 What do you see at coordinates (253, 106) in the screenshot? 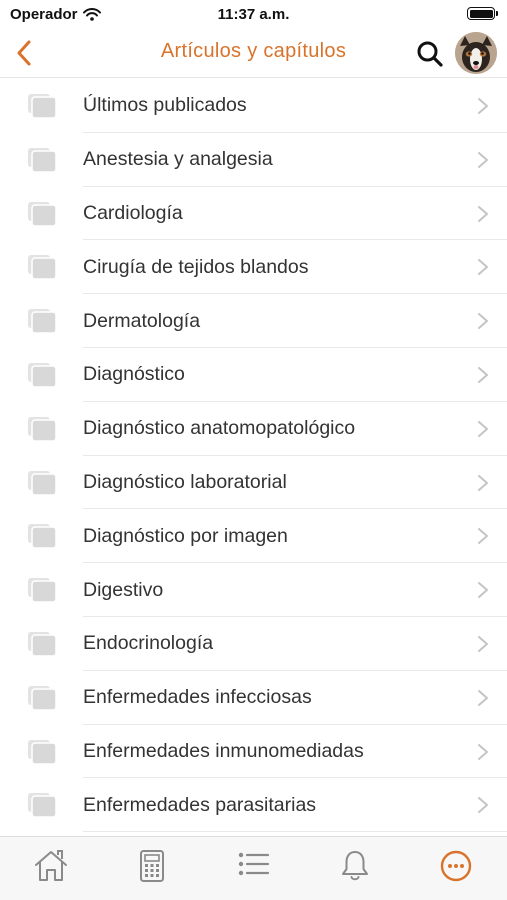
I see `list-item: Últimos publicados` at bounding box center [253, 106].